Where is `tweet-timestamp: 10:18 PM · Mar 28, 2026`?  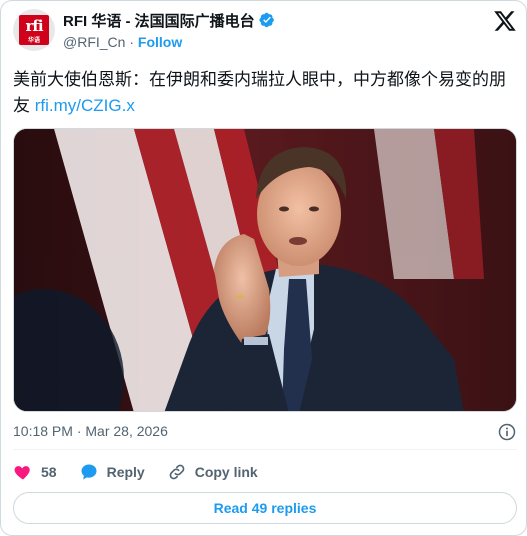 tweet-timestamp: 10:18 PM · Mar 28, 2026 is located at coordinates (90, 431).